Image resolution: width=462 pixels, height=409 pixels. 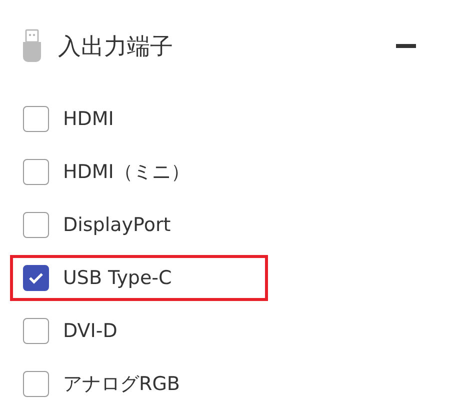 What do you see at coordinates (88, 119) in the screenshot?
I see `option-label: HDMI` at bounding box center [88, 119].